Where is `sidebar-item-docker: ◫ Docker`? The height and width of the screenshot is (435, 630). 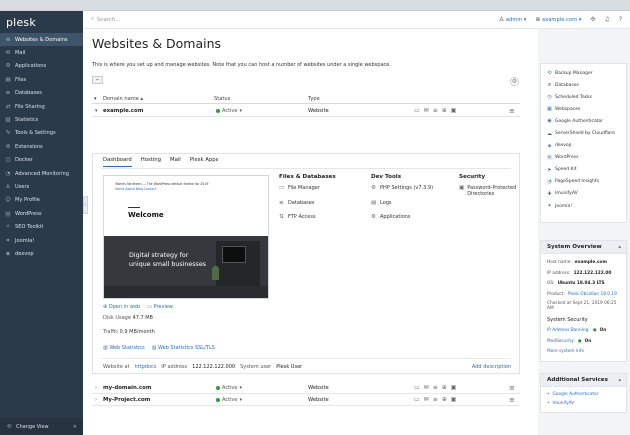
sidebar-item-docker: ◫ Docker is located at coordinates (41, 160).